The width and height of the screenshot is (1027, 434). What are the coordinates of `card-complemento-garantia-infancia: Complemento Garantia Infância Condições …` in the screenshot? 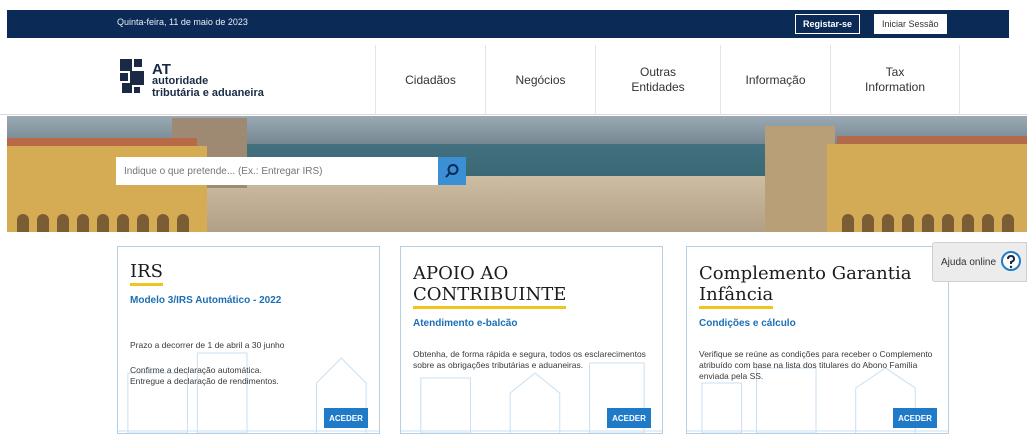 It's located at (817, 340).